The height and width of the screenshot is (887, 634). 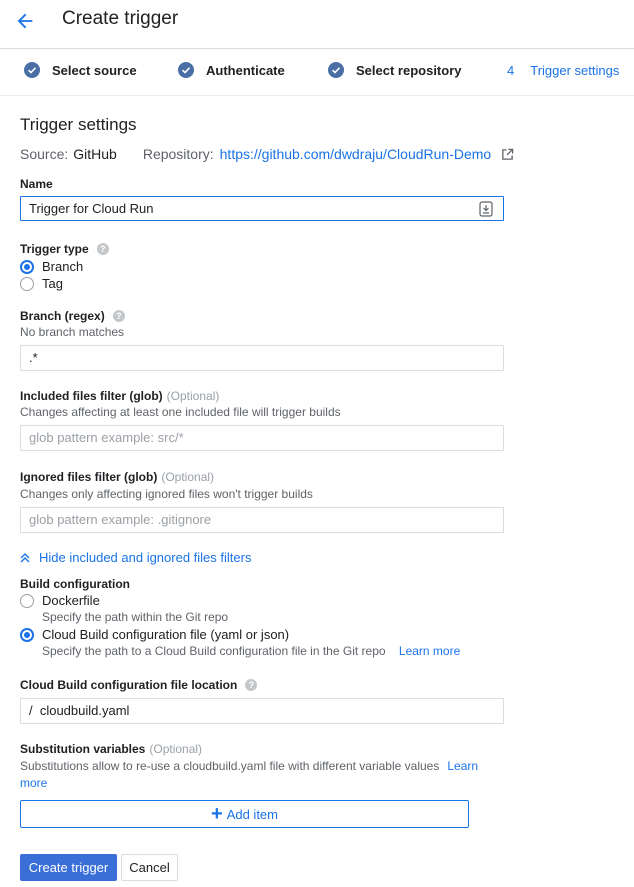 What do you see at coordinates (356, 154) in the screenshot?
I see `repository-link: https://github.com/dwdraju/CloudRun-Demo` at bounding box center [356, 154].